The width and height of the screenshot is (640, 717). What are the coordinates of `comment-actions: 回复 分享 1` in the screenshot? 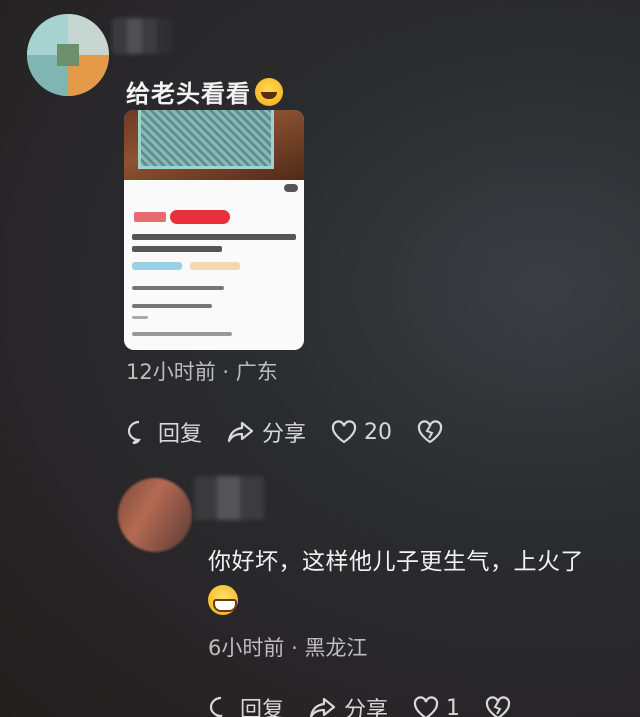 It's located at (375, 704).